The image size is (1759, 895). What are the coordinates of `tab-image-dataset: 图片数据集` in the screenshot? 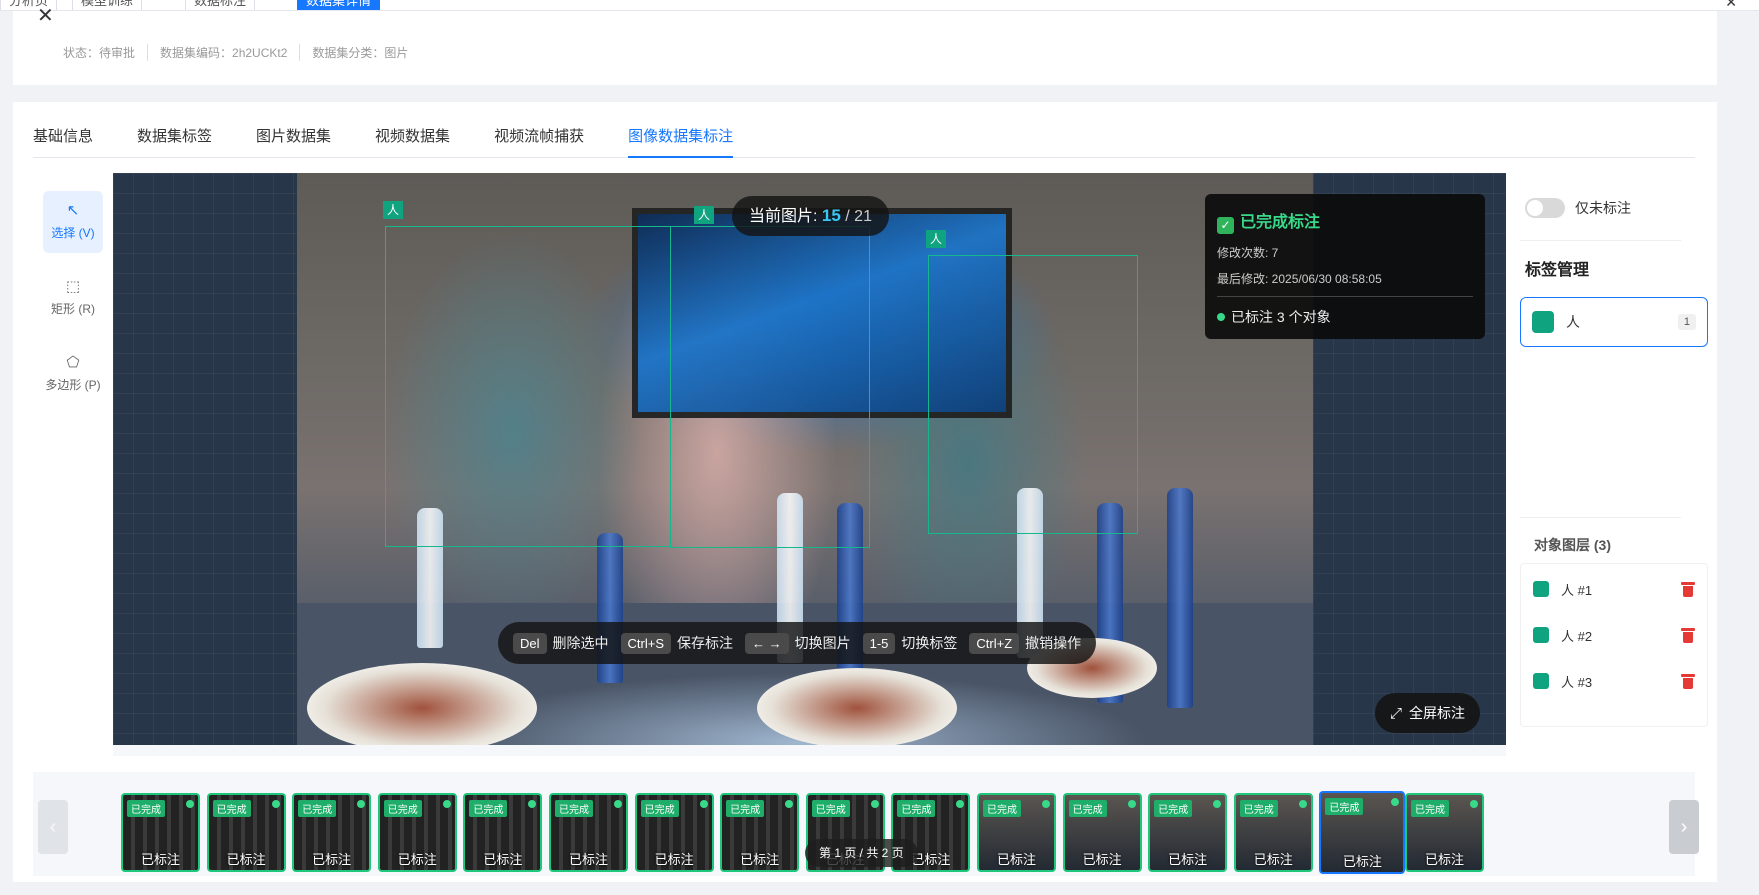 It's located at (293, 130).